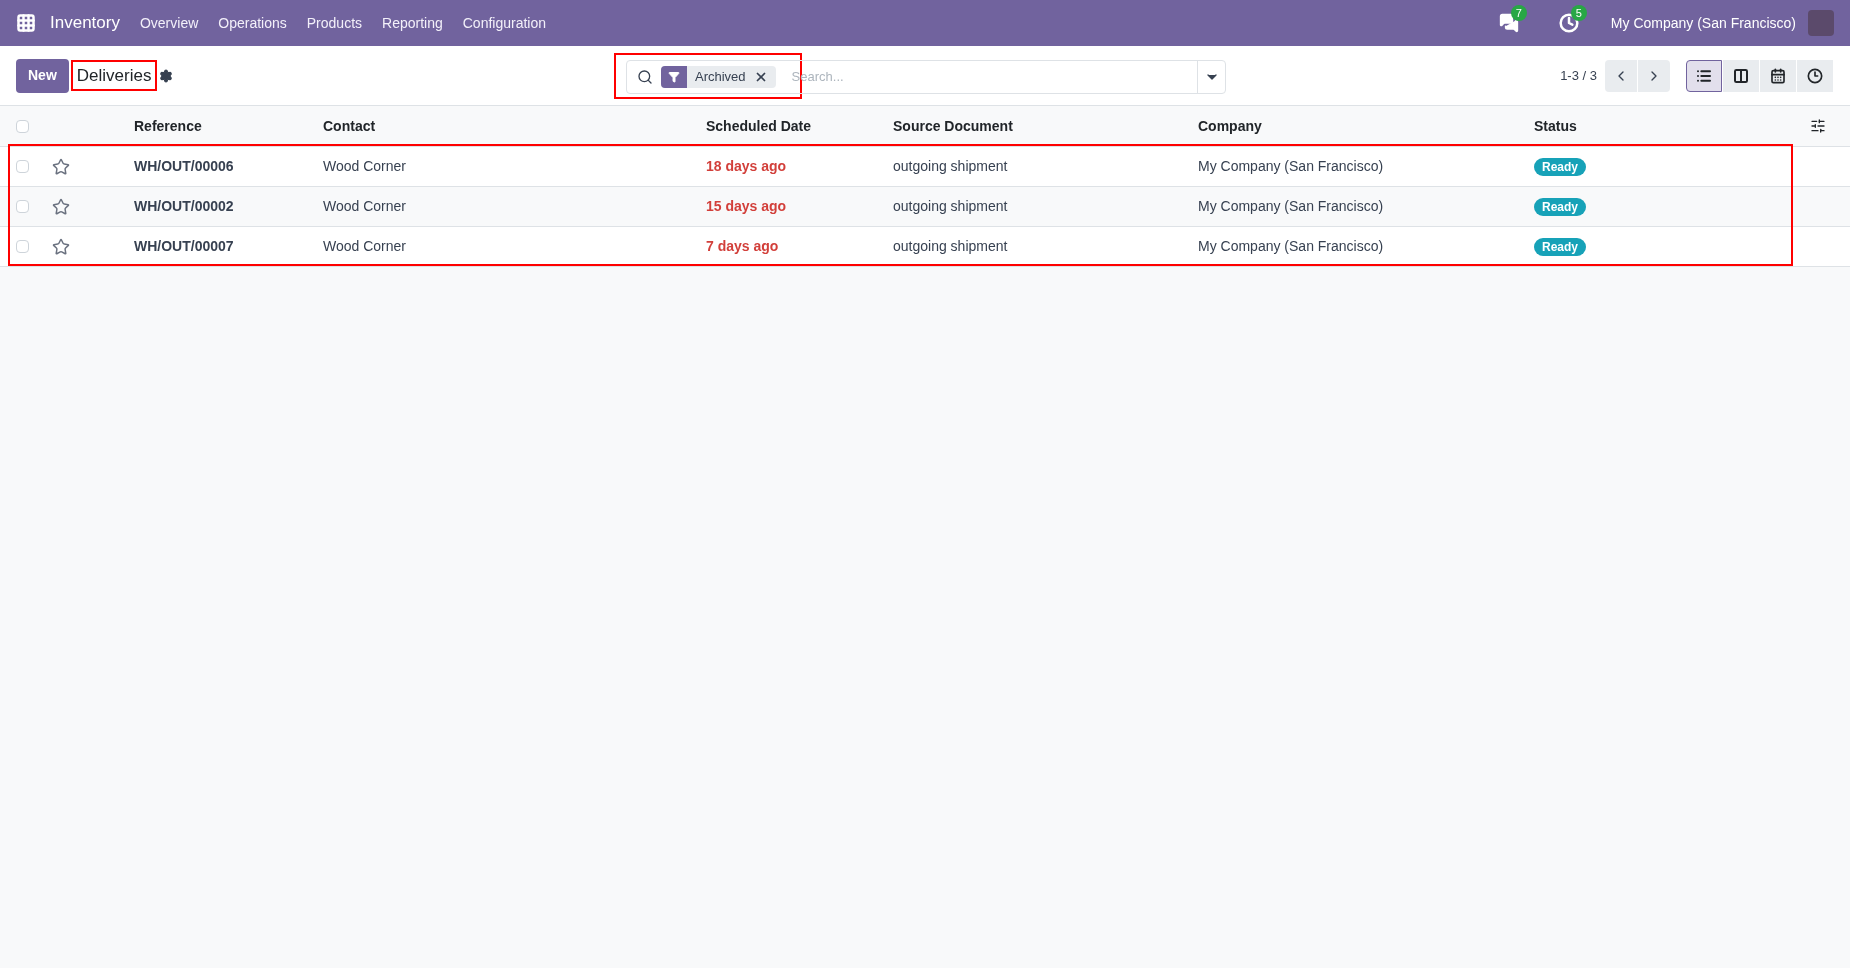 Image resolution: width=1850 pixels, height=968 pixels. Describe the element at coordinates (674, 77) in the screenshot. I see `filter-icon` at that location.